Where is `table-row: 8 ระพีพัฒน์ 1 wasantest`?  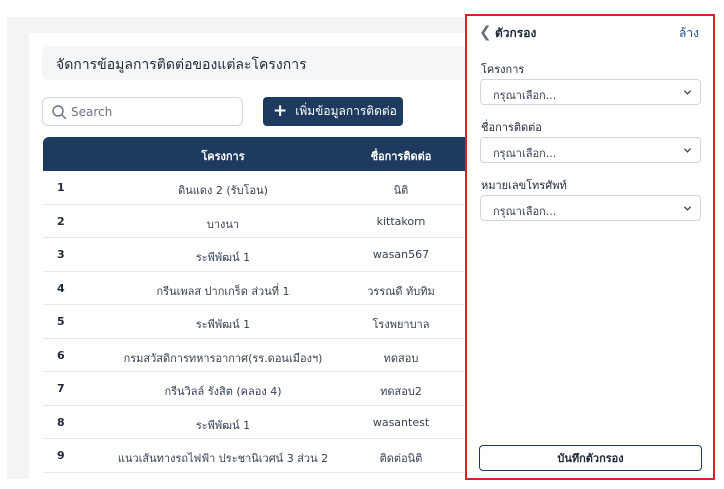
table-row: 8 ระพีพัฒน์ 1 wasantest is located at coordinates (260, 422).